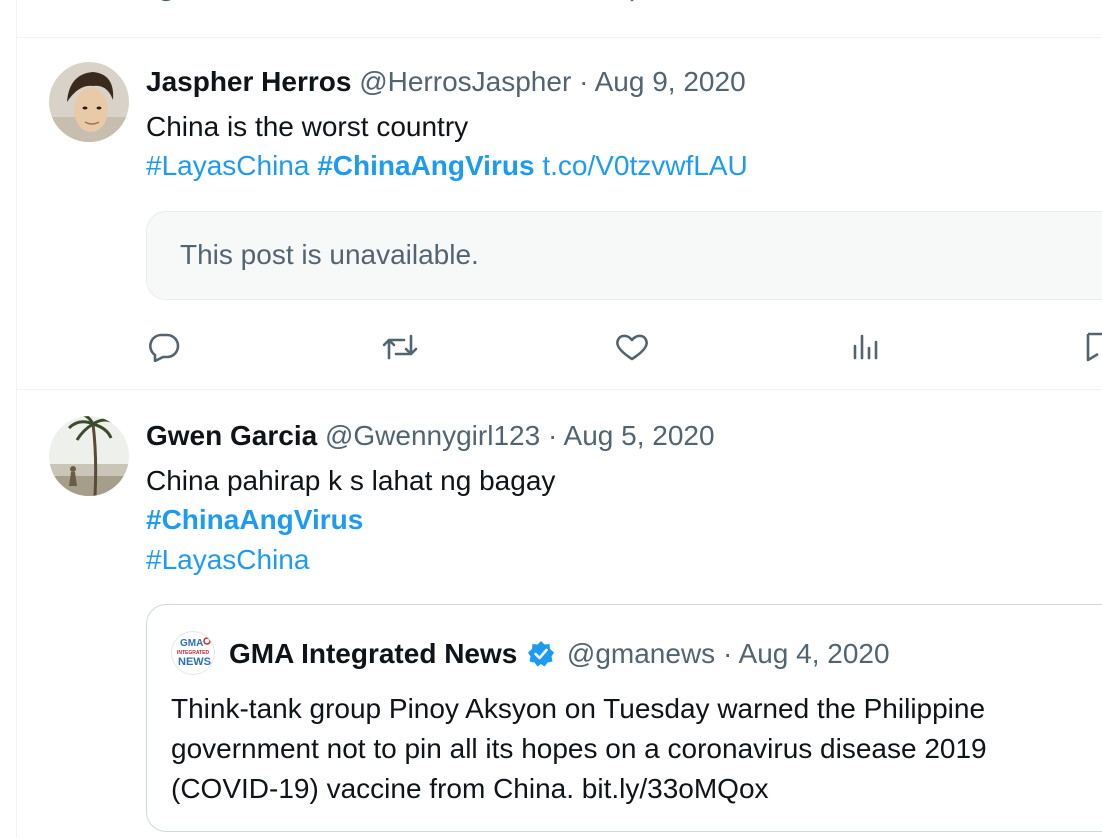 The height and width of the screenshot is (838, 1102). What do you see at coordinates (329, 254) in the screenshot?
I see `unavailable-text: This post is unavailable.` at bounding box center [329, 254].